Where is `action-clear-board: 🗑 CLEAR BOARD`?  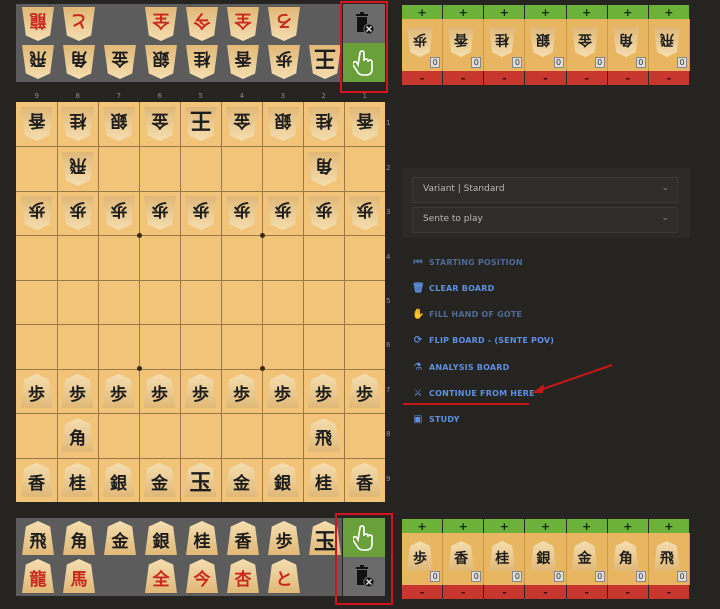
action-clear-board: 🗑 CLEAR BOARD is located at coordinates (453, 288).